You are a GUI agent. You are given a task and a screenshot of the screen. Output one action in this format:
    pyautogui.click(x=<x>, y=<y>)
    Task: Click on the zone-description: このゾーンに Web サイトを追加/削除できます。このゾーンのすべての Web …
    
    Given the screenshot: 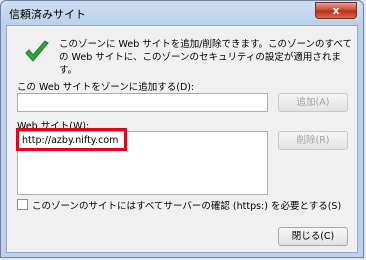 What is the action you would take?
    pyautogui.click(x=206, y=57)
    